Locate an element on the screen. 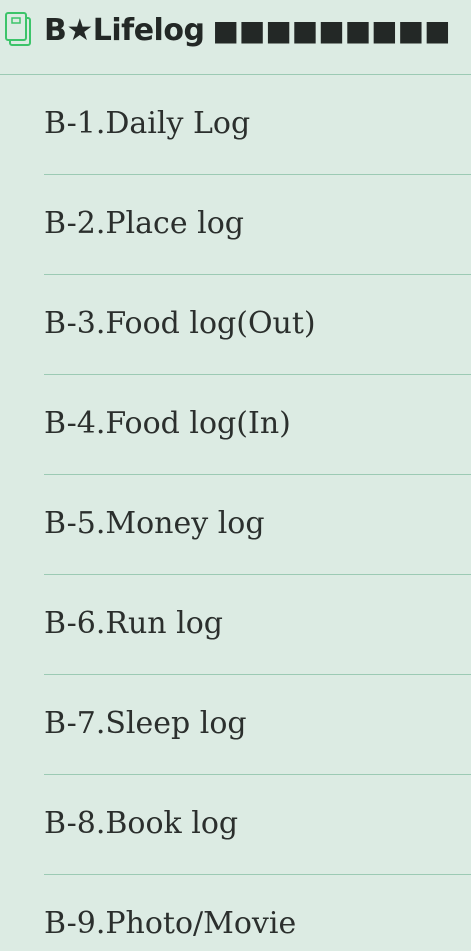 The height and width of the screenshot is (951, 471). list-item: B-3.Food log(Out) is located at coordinates (257, 325).